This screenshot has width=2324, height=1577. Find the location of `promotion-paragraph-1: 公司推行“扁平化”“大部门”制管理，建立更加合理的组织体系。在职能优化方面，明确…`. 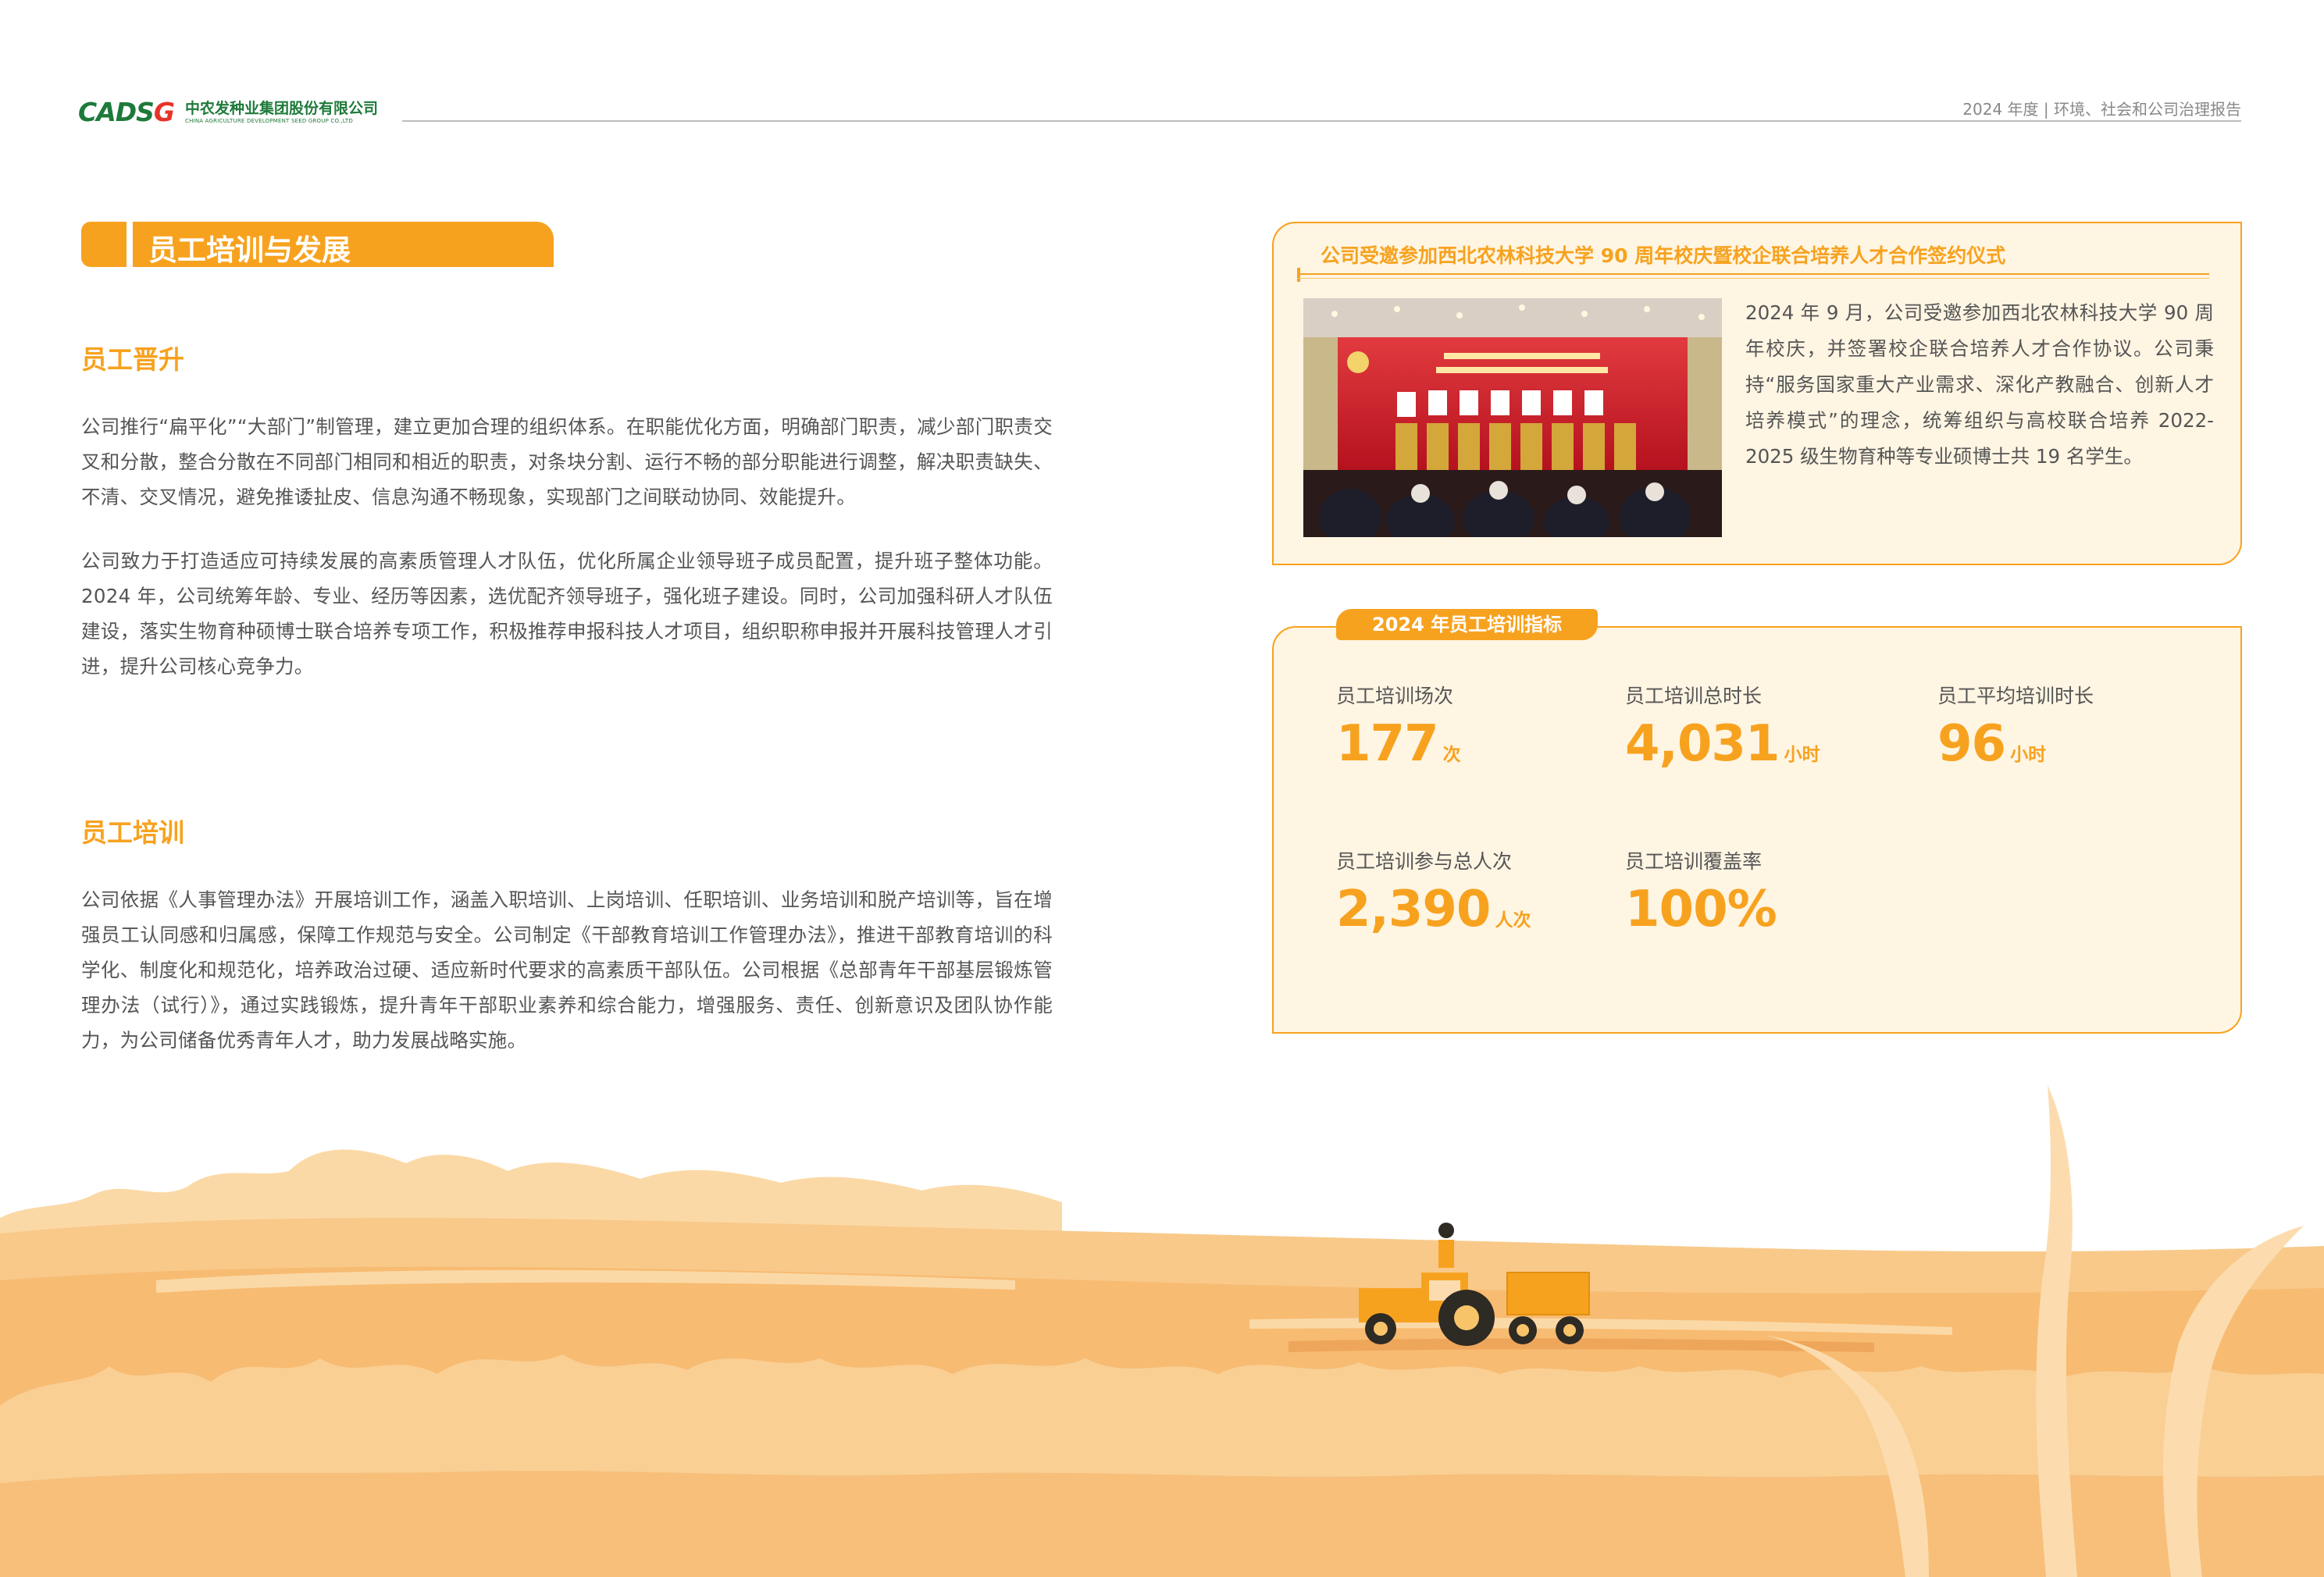

promotion-paragraph-1: 公司推行“扁平化”“大部门”制管理，建立更加合理的组织体系。在职能优化方面，明确… is located at coordinates (567, 461).